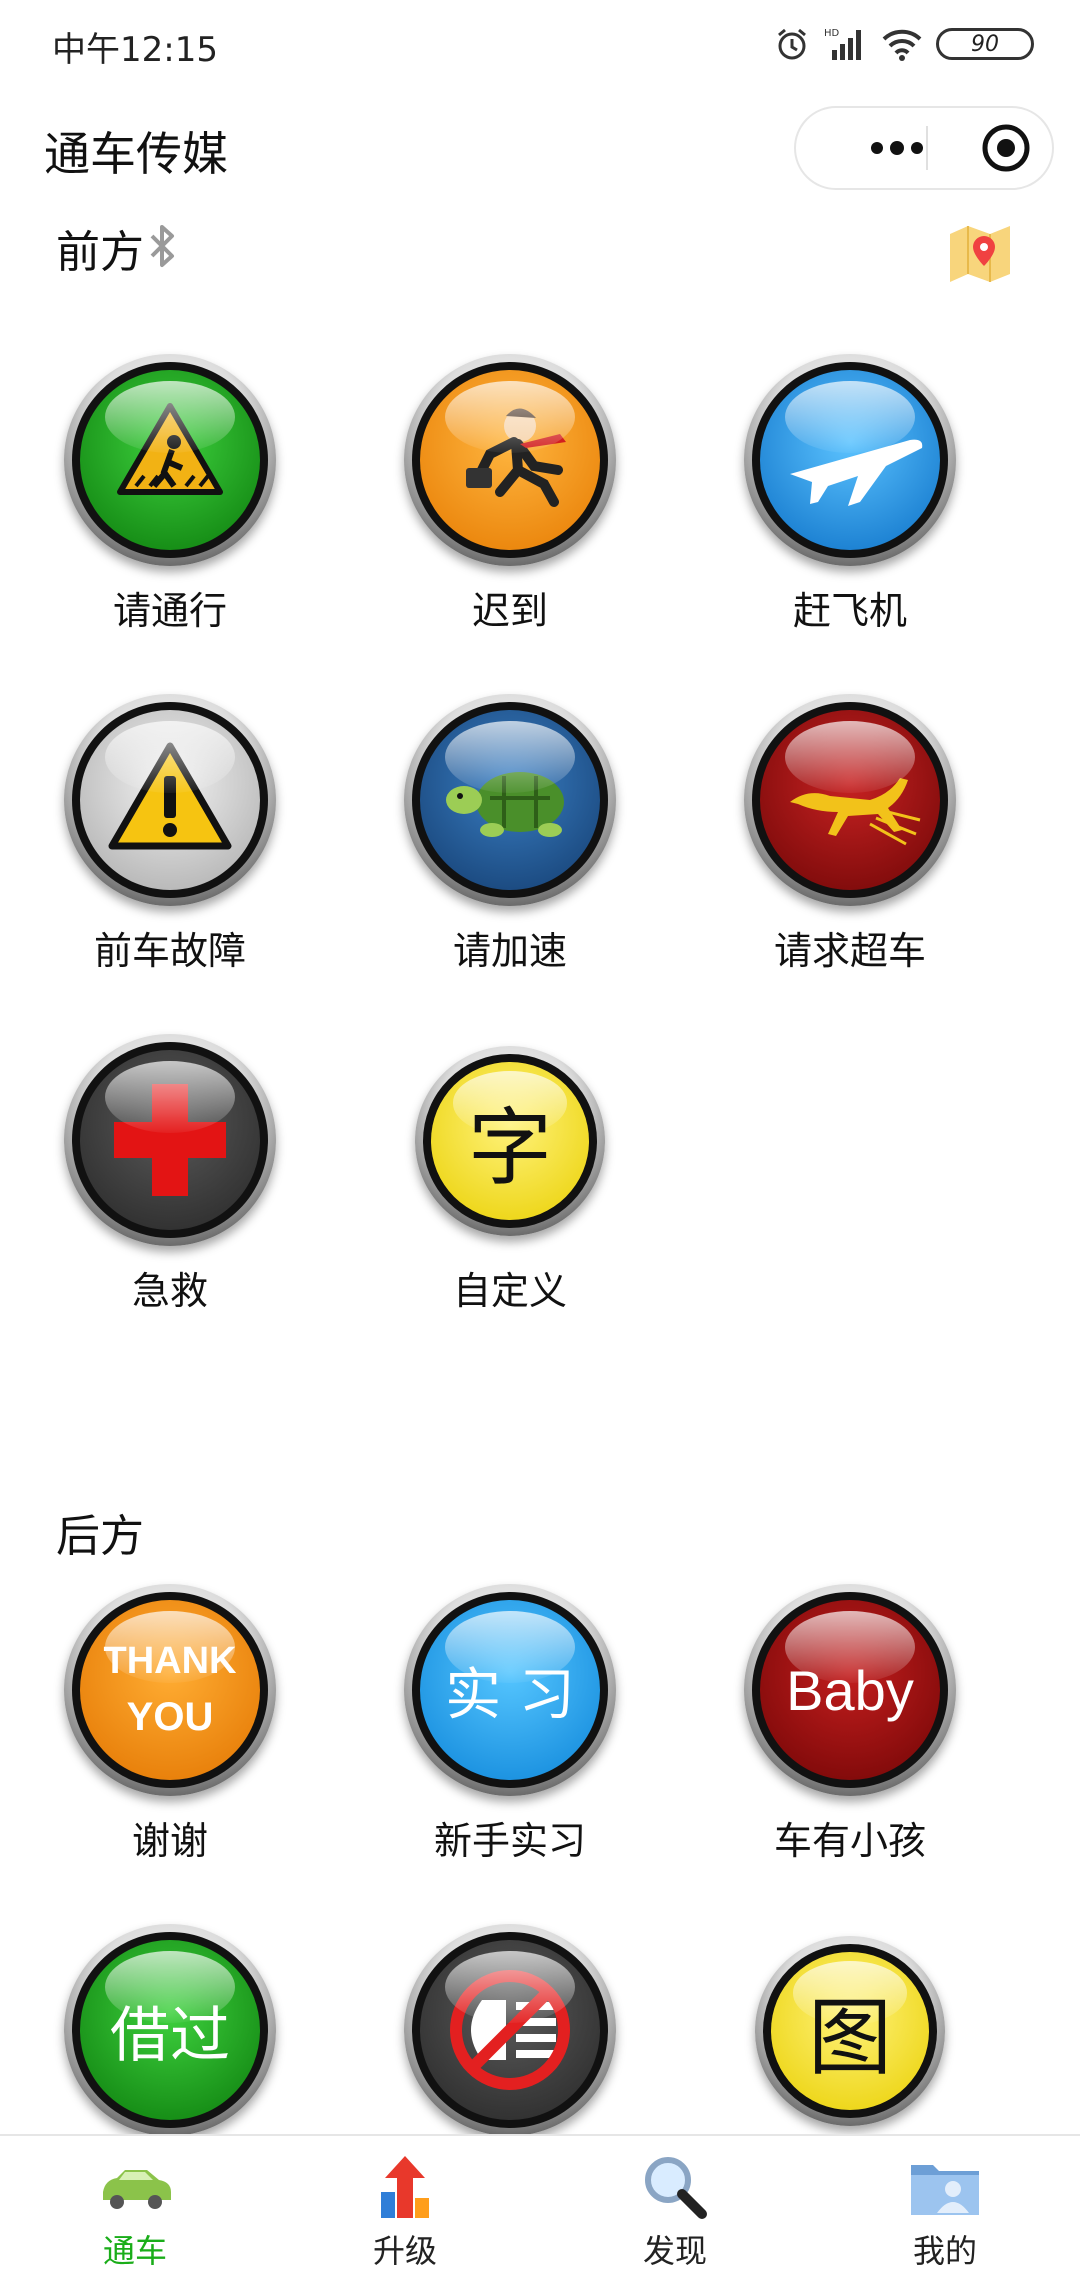  What do you see at coordinates (540, 45) in the screenshot?
I see `status-bar: 中午12:15 HD 90` at bounding box center [540, 45].